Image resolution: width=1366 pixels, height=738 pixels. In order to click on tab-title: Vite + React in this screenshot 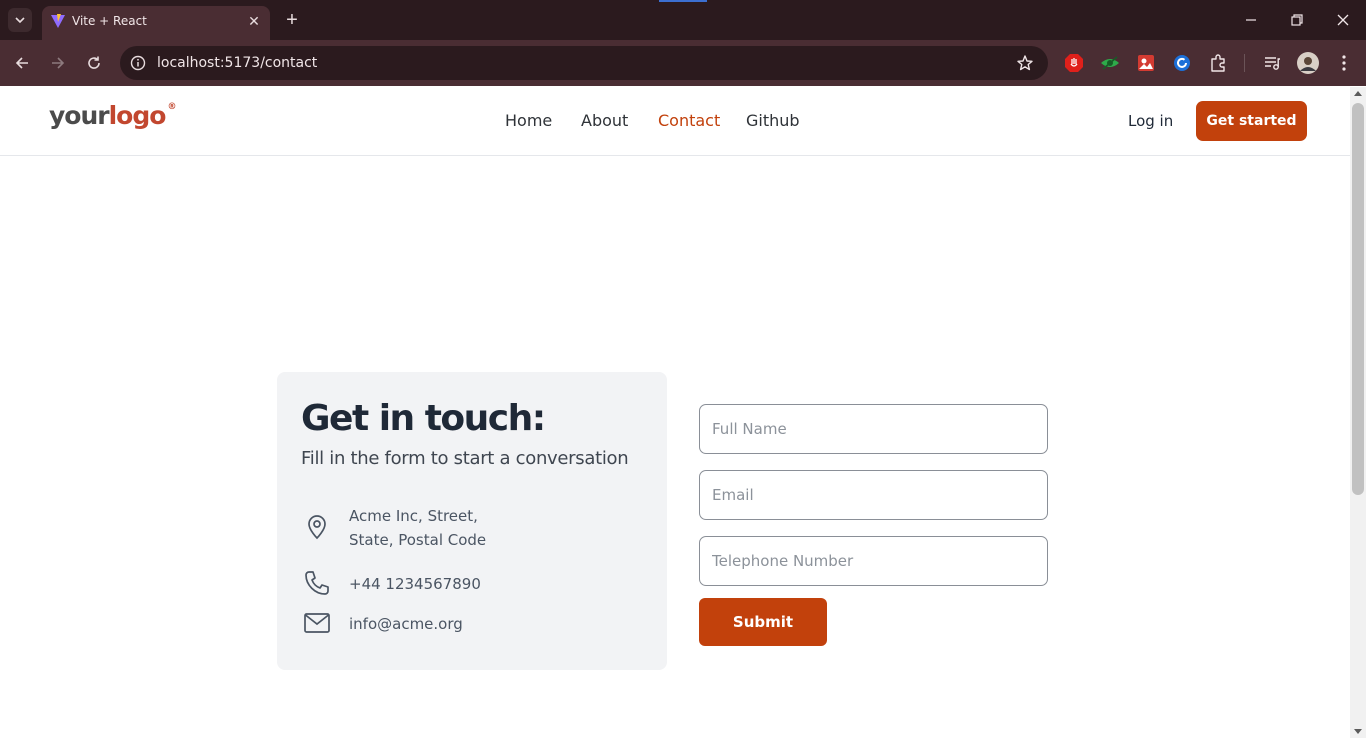, I will do `click(109, 21)`.